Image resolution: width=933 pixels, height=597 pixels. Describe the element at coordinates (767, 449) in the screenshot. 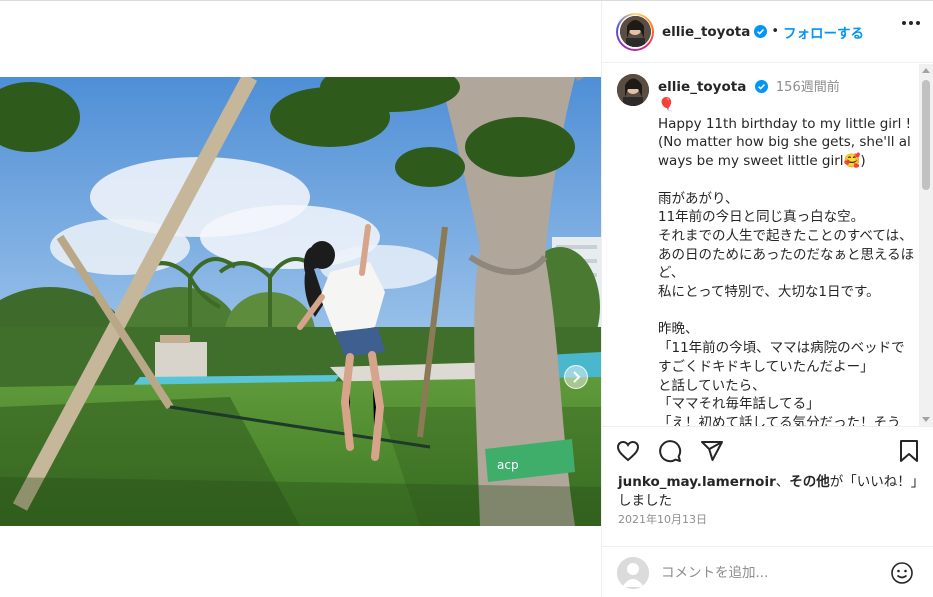

I see `action-bar` at that location.